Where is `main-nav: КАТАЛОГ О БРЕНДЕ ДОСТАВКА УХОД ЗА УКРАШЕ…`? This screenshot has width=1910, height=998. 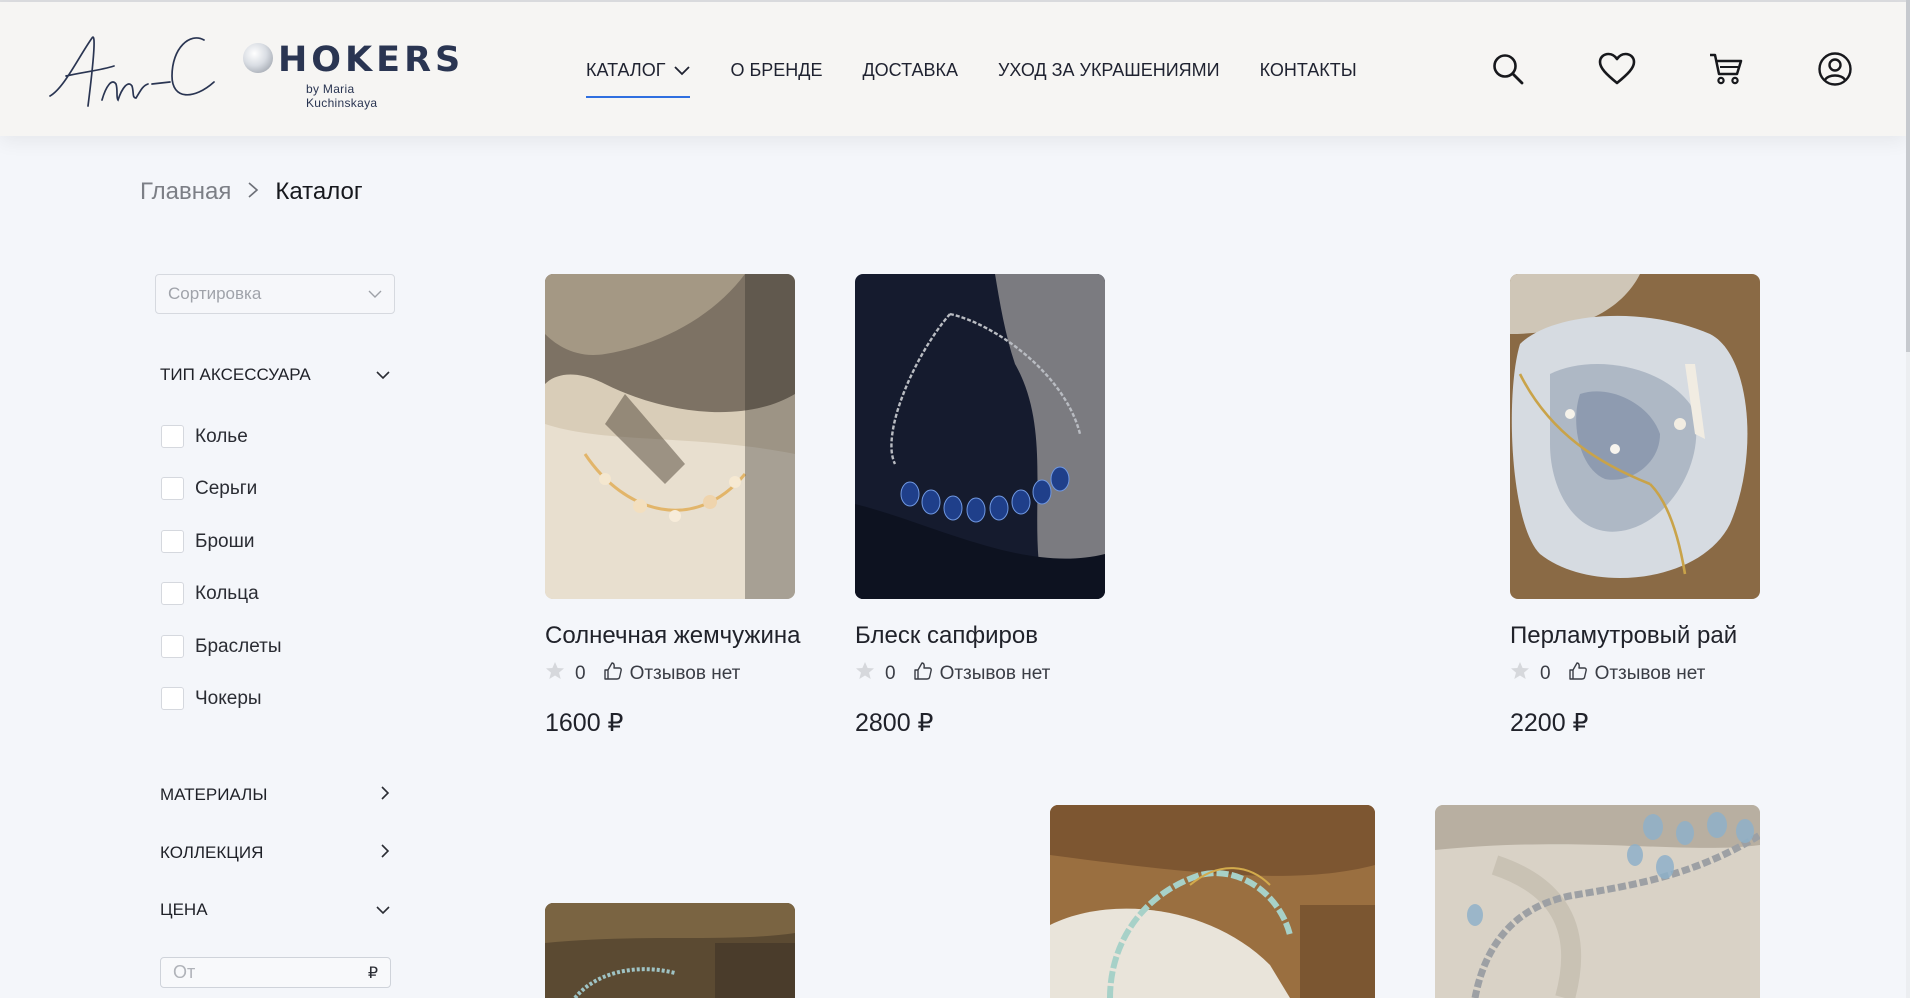 main-nav: КАТАЛОГ О БРЕНДЕ ДОСТАВКА УХОД ЗА УКРАШЕ… is located at coordinates (991, 70).